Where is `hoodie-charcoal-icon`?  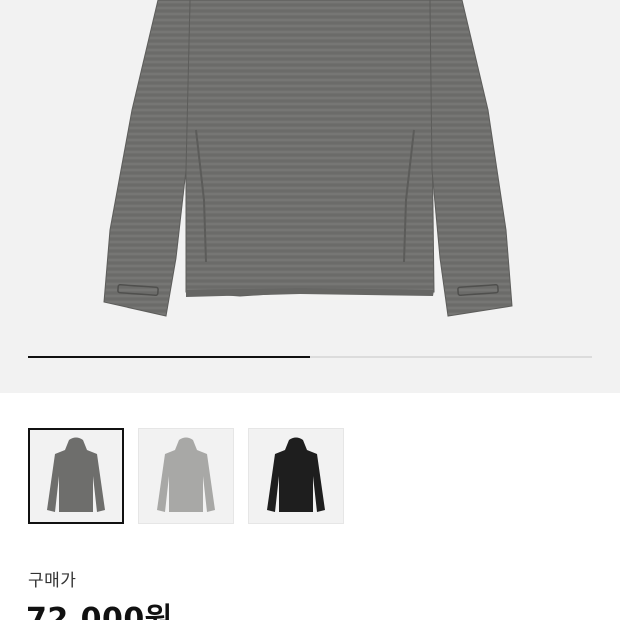 hoodie-charcoal-icon is located at coordinates (76, 474).